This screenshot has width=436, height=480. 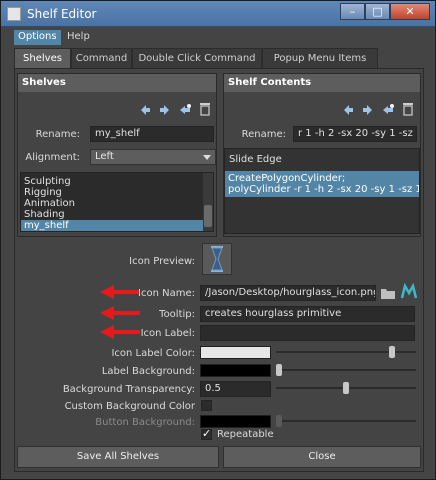 I want to click on shelf-rename-field: my_shelf, so click(x=152, y=134).